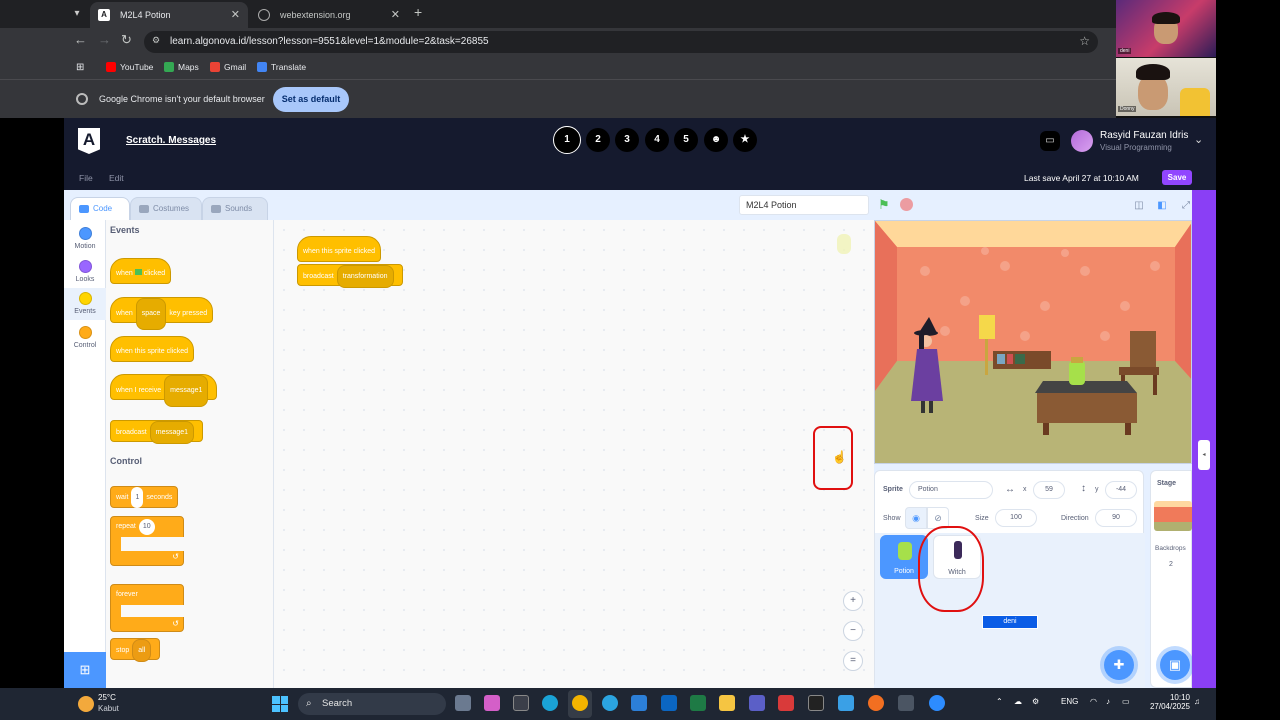 The image size is (1280, 720). I want to click on chat-icon: ▭, so click(1050, 141).